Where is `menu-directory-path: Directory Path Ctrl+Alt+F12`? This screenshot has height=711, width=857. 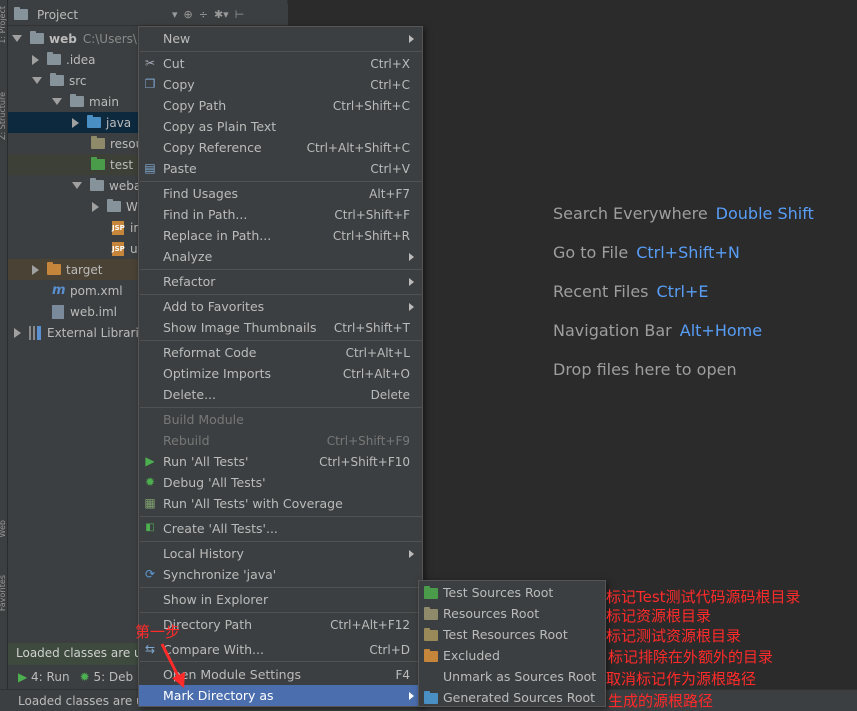 menu-directory-path: Directory Path Ctrl+Alt+F12 is located at coordinates (280, 624).